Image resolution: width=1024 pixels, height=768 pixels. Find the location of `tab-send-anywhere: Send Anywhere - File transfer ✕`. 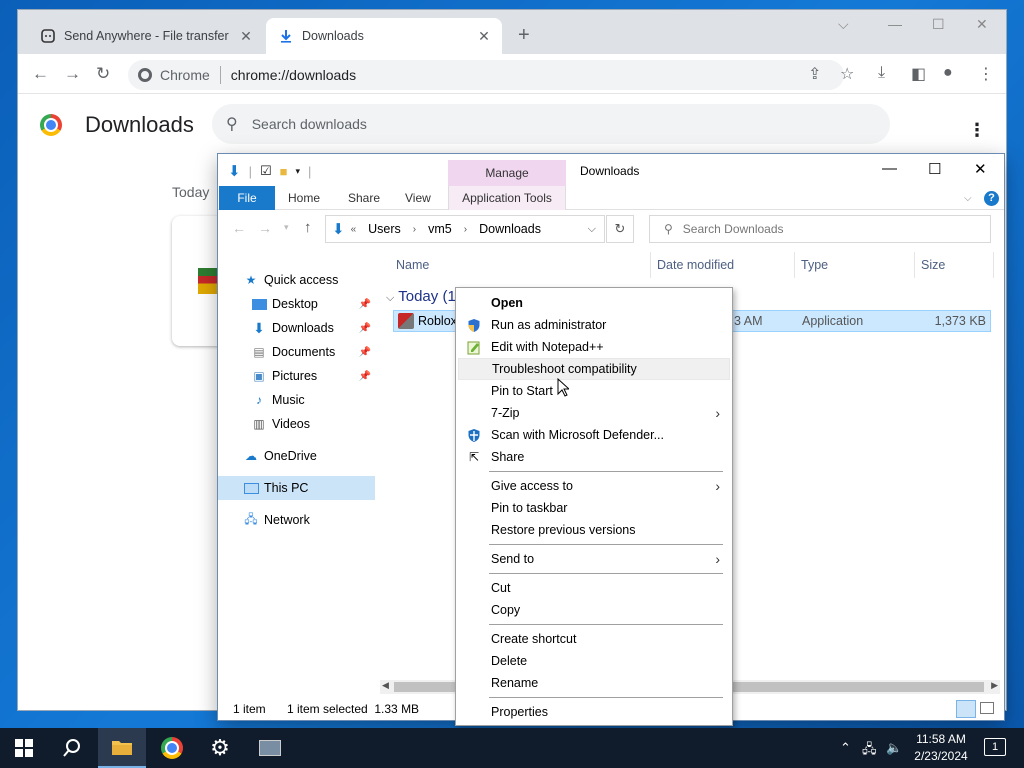

tab-send-anywhere: Send Anywhere - File transfer ✕ is located at coordinates (146, 36).